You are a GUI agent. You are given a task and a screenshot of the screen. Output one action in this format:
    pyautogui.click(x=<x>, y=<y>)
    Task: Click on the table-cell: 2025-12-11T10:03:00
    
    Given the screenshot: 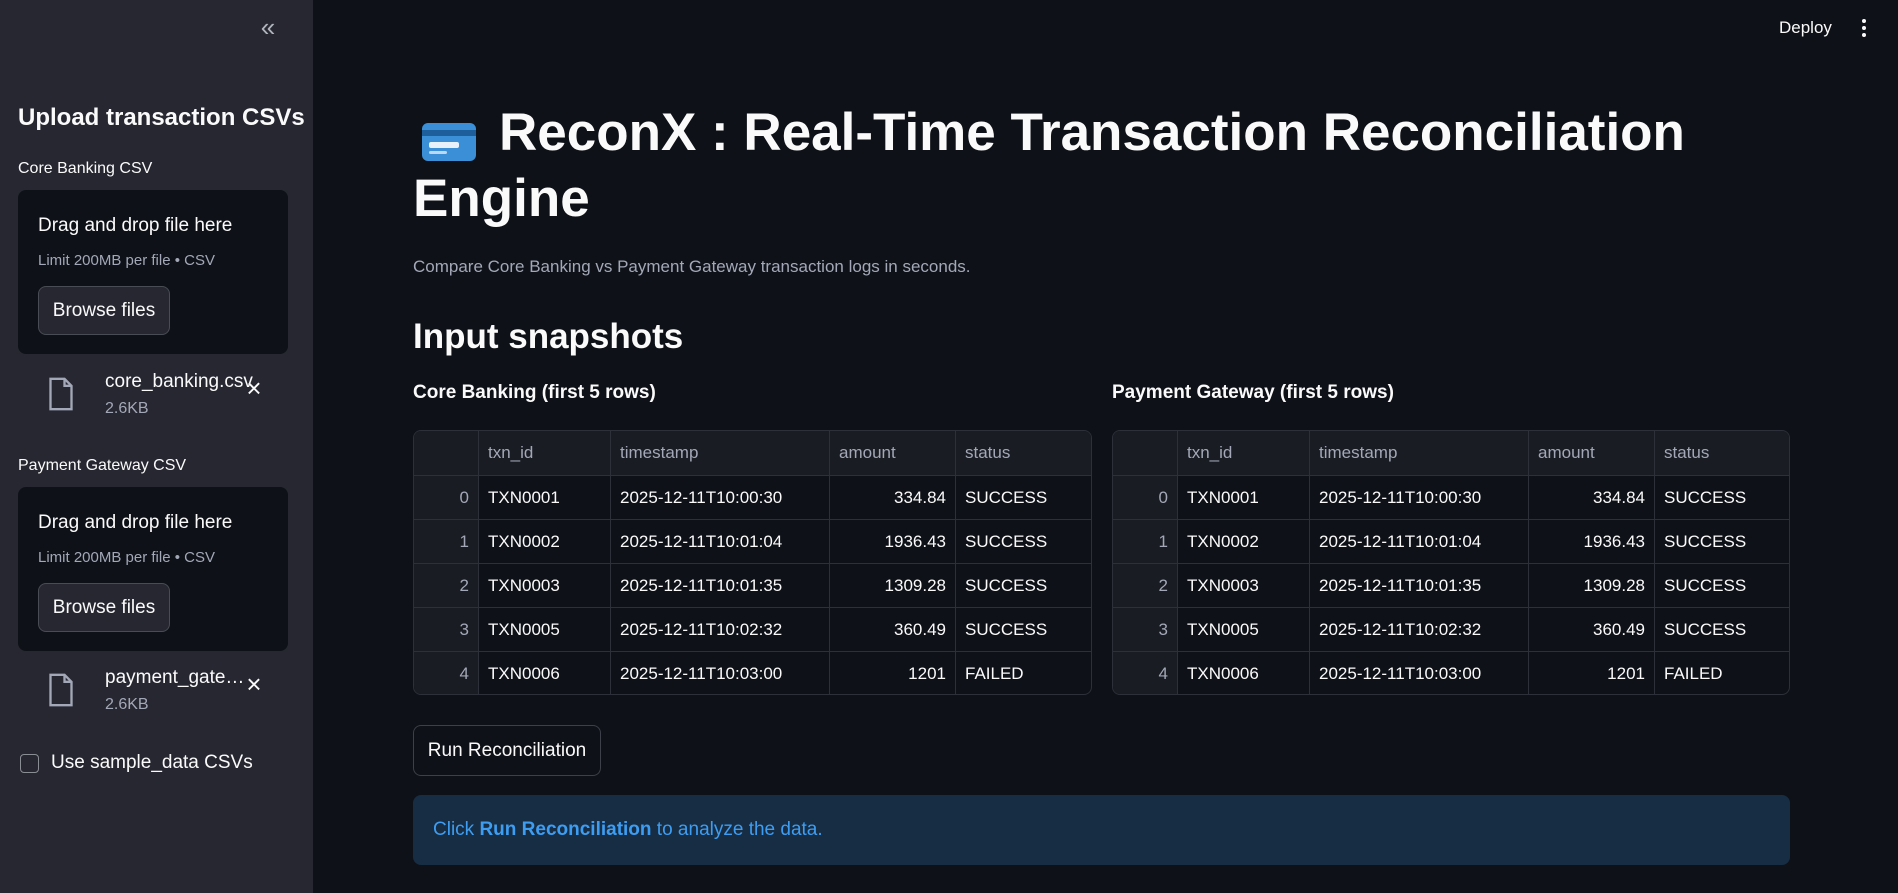 What is the action you would take?
    pyautogui.click(x=1418, y=673)
    